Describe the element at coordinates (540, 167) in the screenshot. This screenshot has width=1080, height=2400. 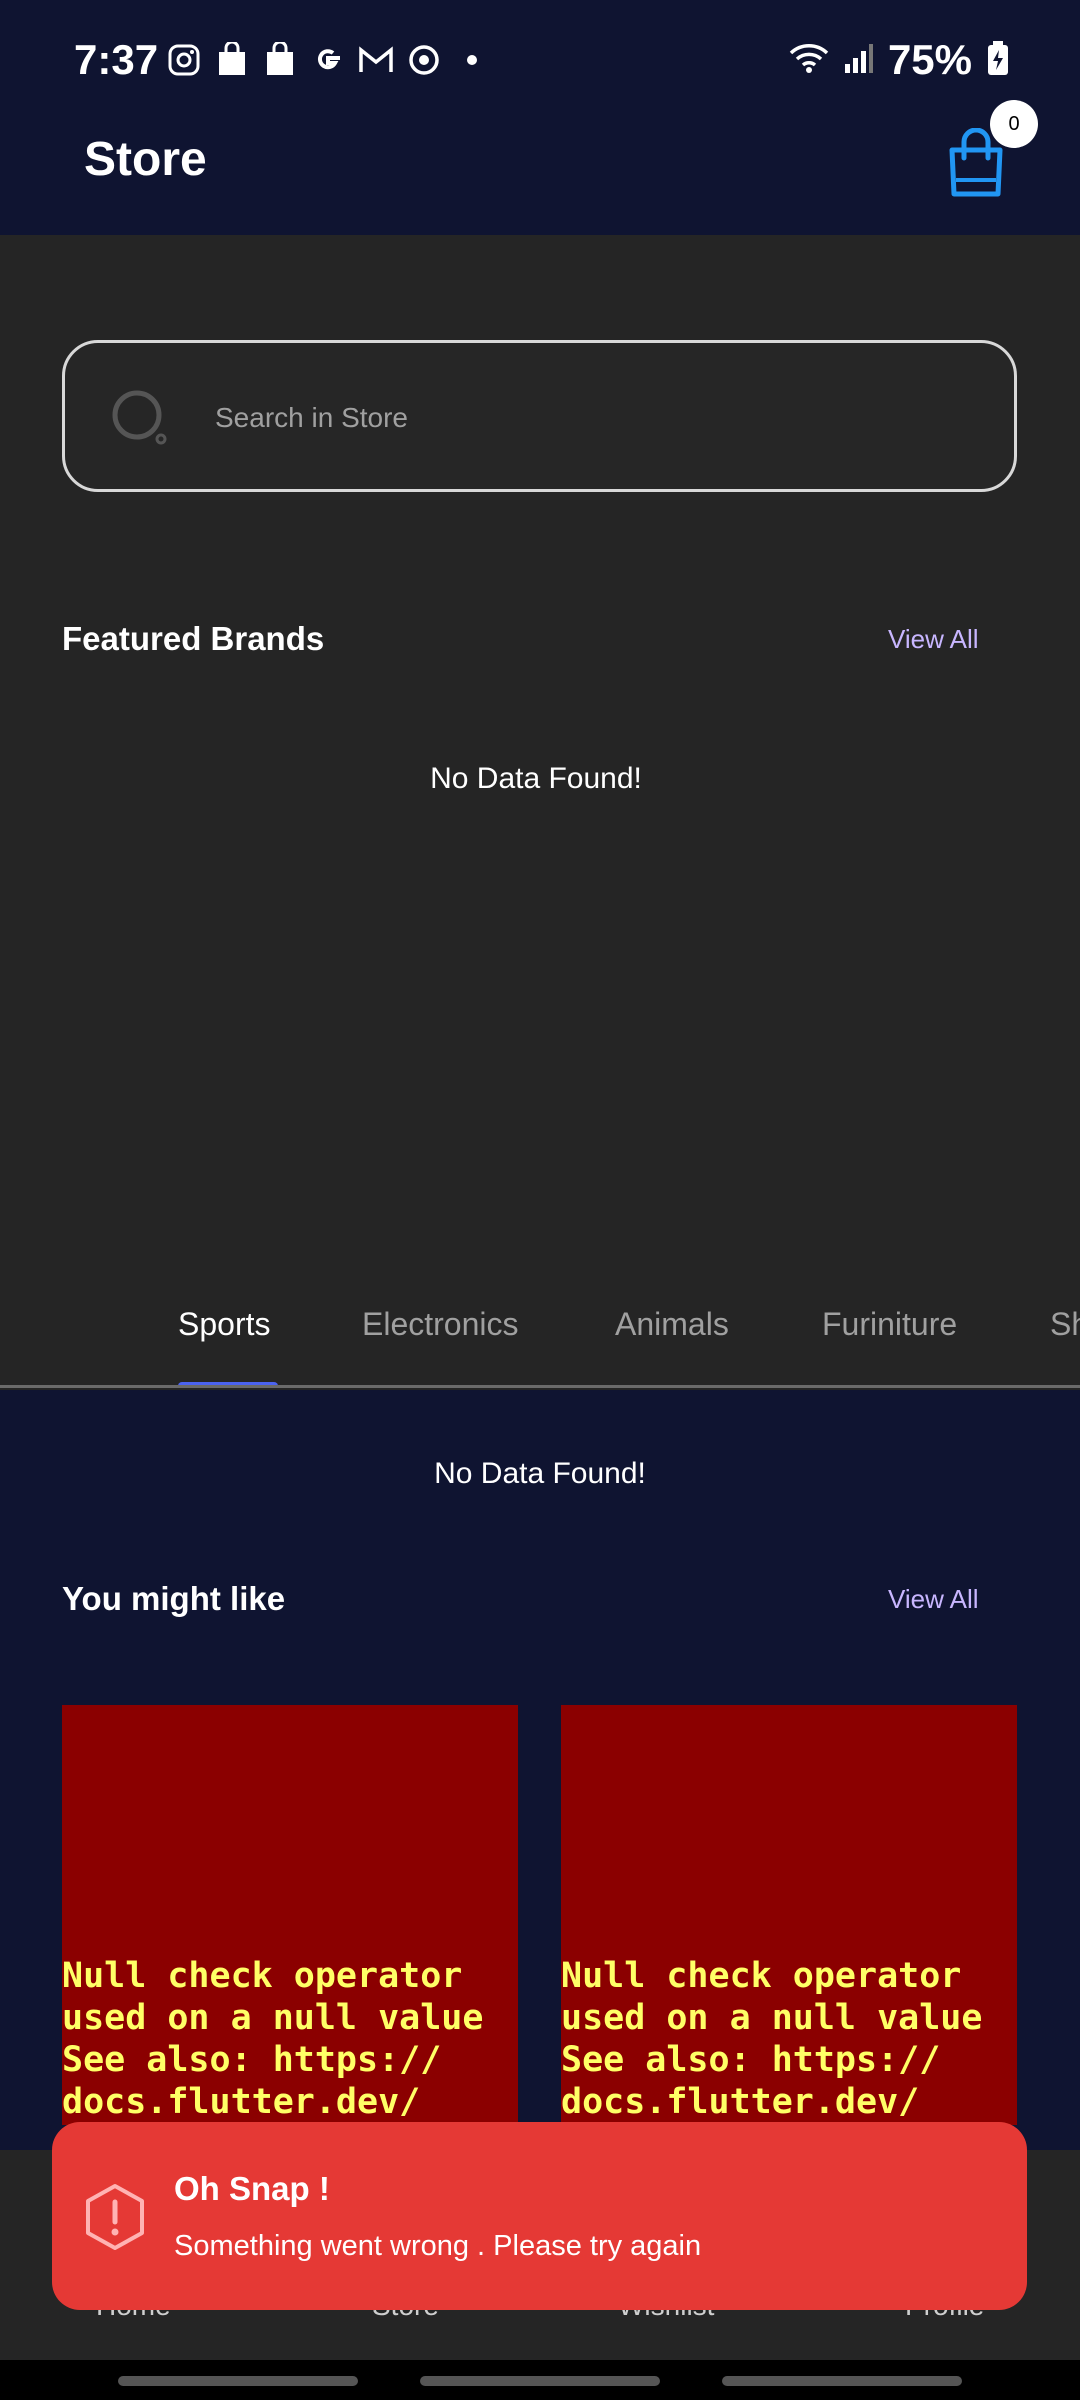
I see `app-bar: Store 0` at that location.